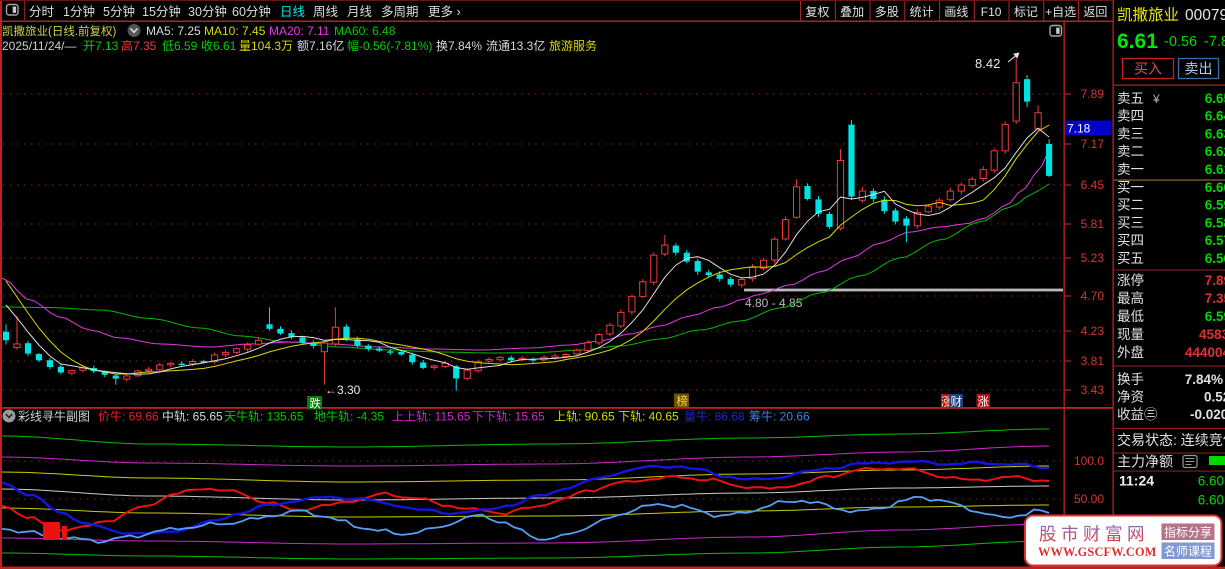  What do you see at coordinates (852, 12) in the screenshot?
I see `svg-text: 叠加` at bounding box center [852, 12].